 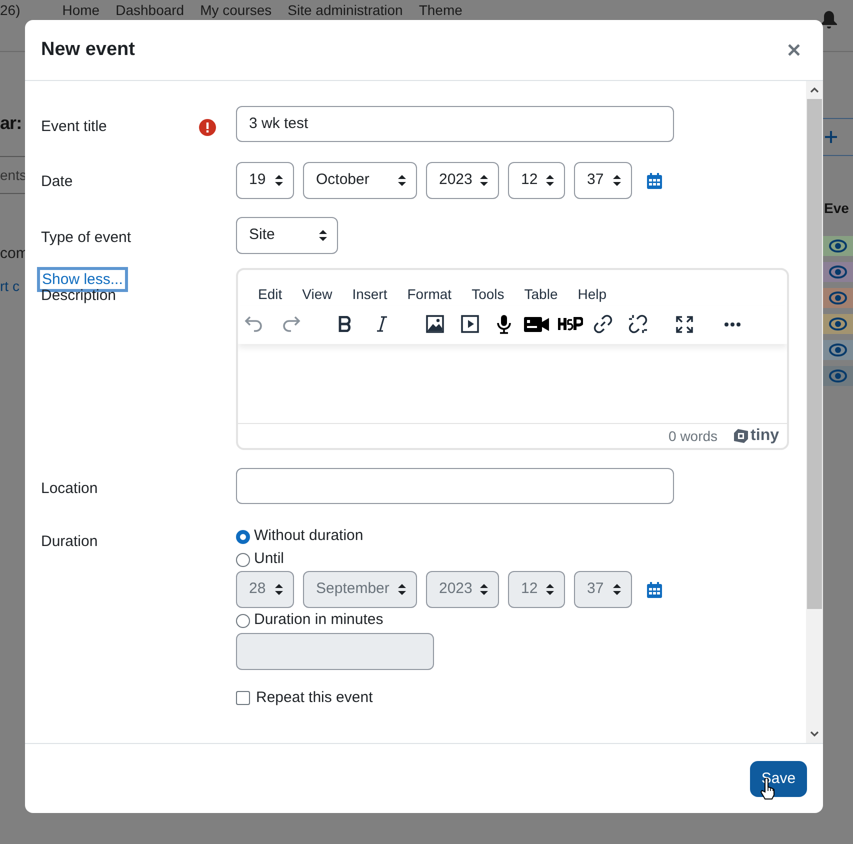 I want to click on unlink-icon, so click(x=638, y=324).